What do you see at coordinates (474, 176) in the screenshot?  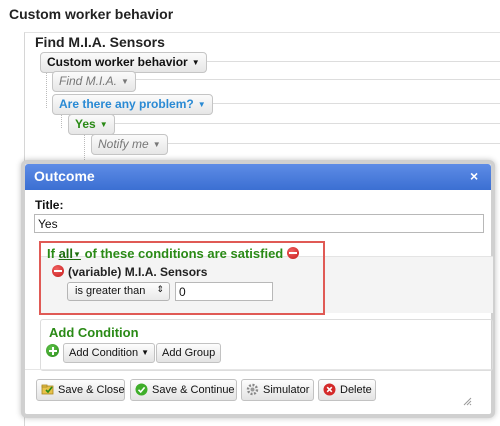 I see `close-icon: ×` at bounding box center [474, 176].